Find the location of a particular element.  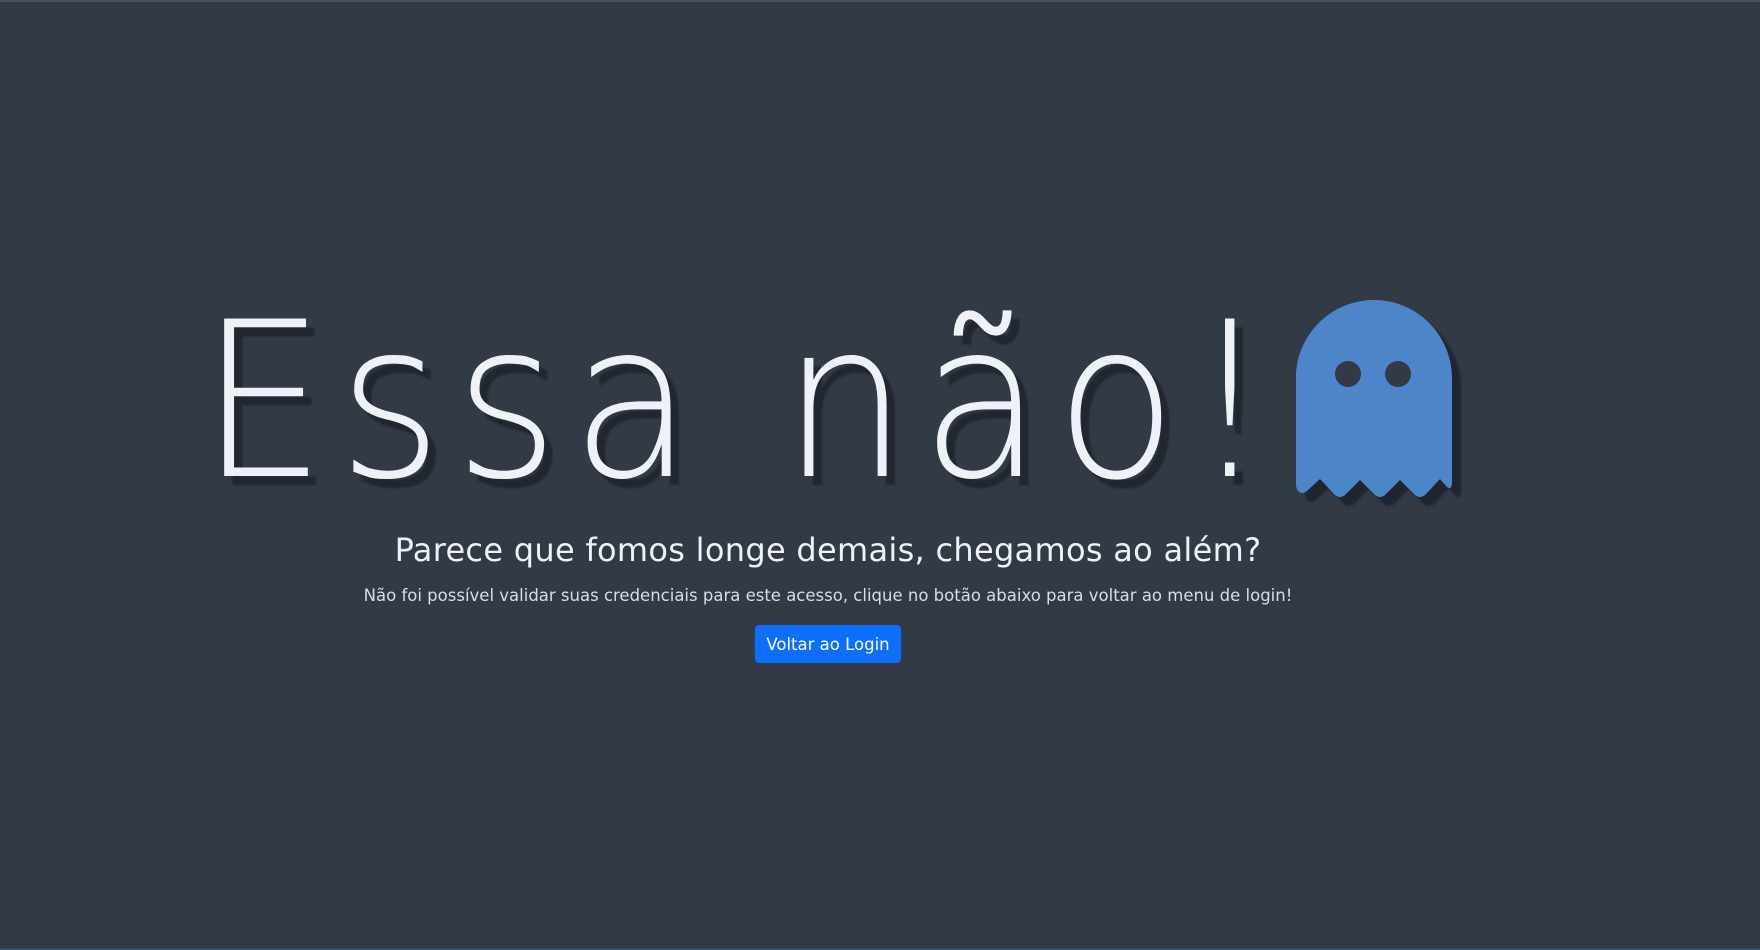

ghost-icon is located at coordinates (1374, 398).